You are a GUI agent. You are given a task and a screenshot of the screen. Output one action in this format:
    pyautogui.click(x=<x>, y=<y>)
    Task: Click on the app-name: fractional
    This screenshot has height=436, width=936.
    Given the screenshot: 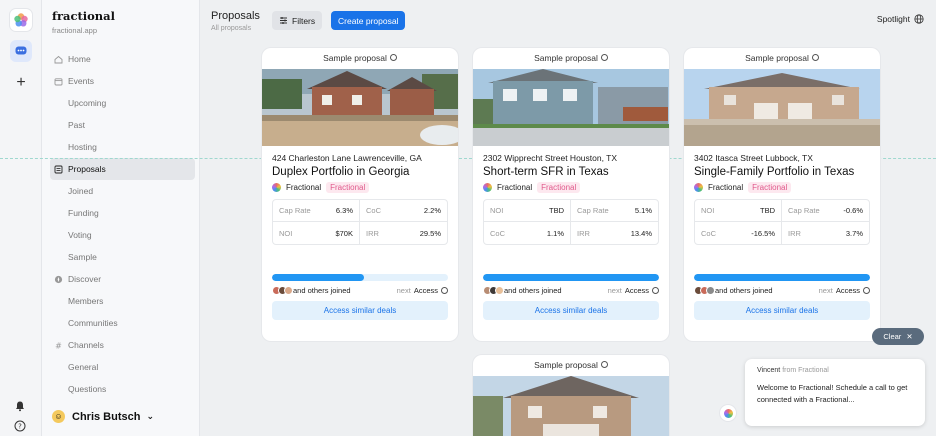 What is the action you would take?
    pyautogui.click(x=83, y=16)
    